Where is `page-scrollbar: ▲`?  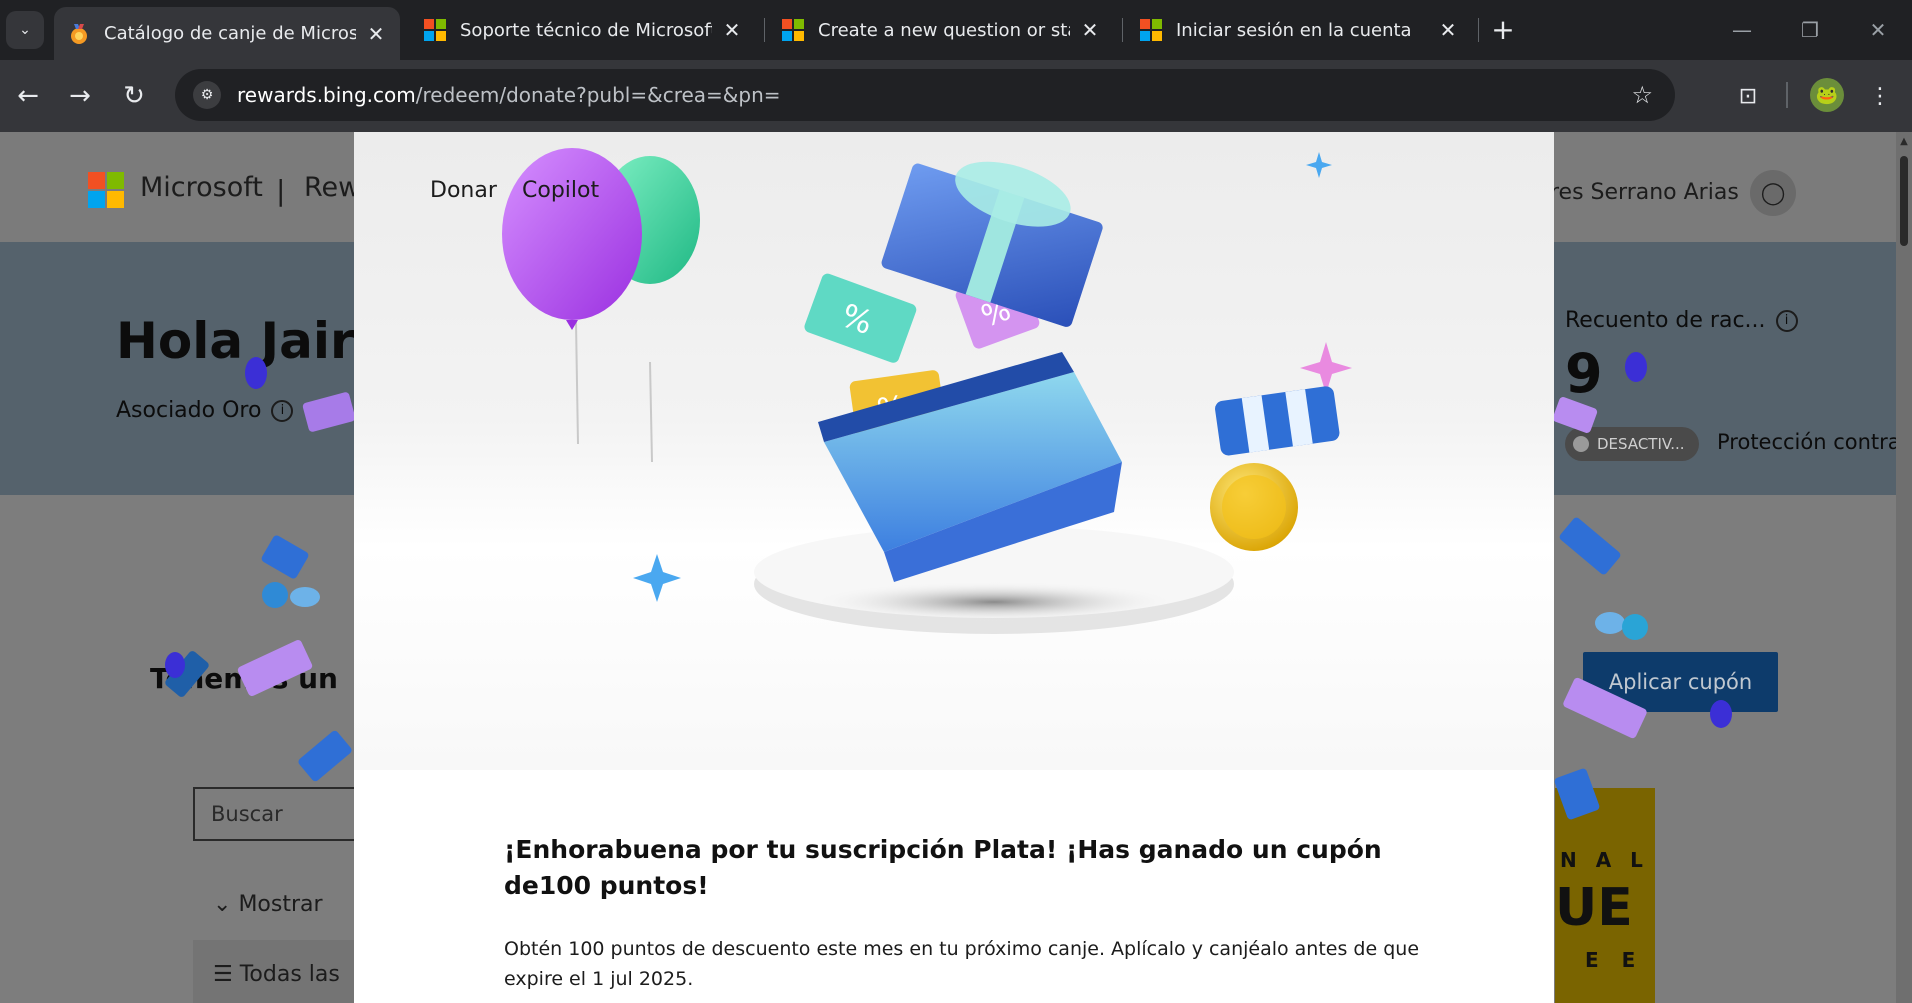
page-scrollbar: ▲ is located at coordinates (1904, 567).